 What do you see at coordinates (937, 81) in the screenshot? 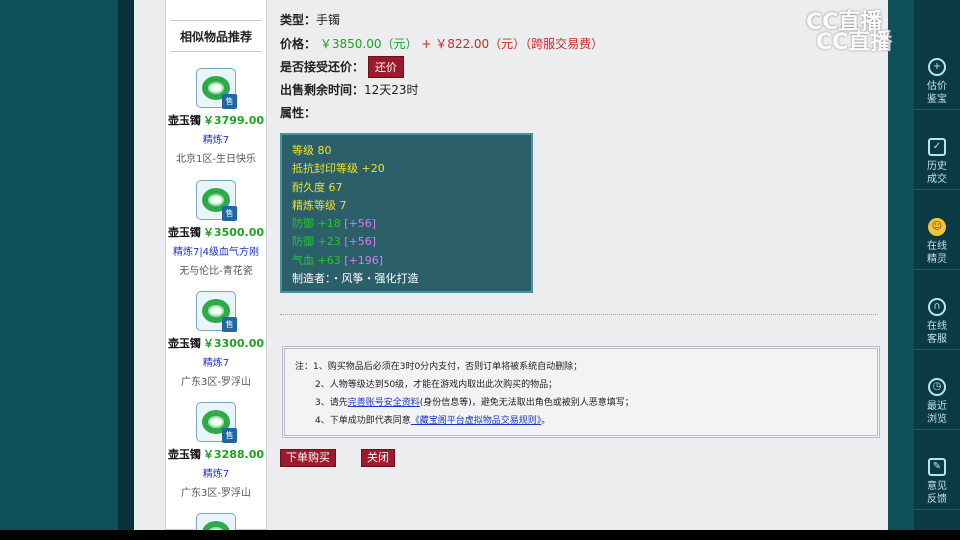
I see `toolbar-appraise: + 估价 鉴宝` at bounding box center [937, 81].